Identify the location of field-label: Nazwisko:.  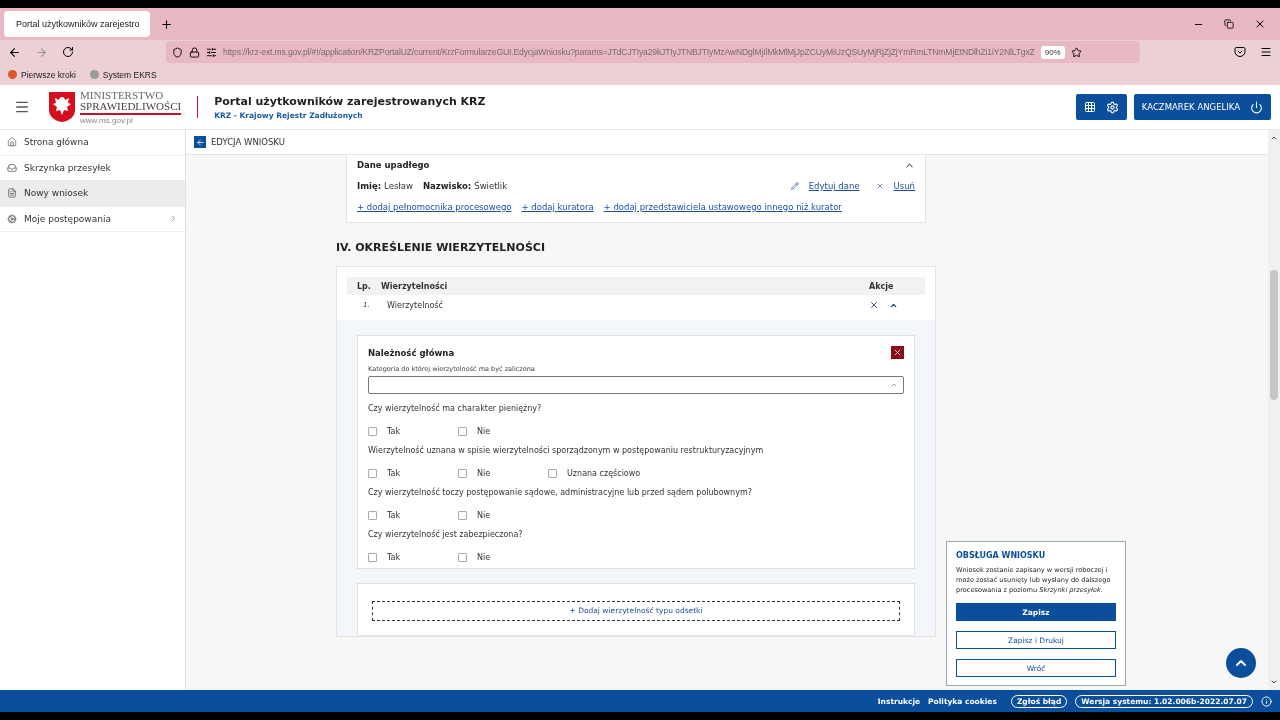
(447, 186).